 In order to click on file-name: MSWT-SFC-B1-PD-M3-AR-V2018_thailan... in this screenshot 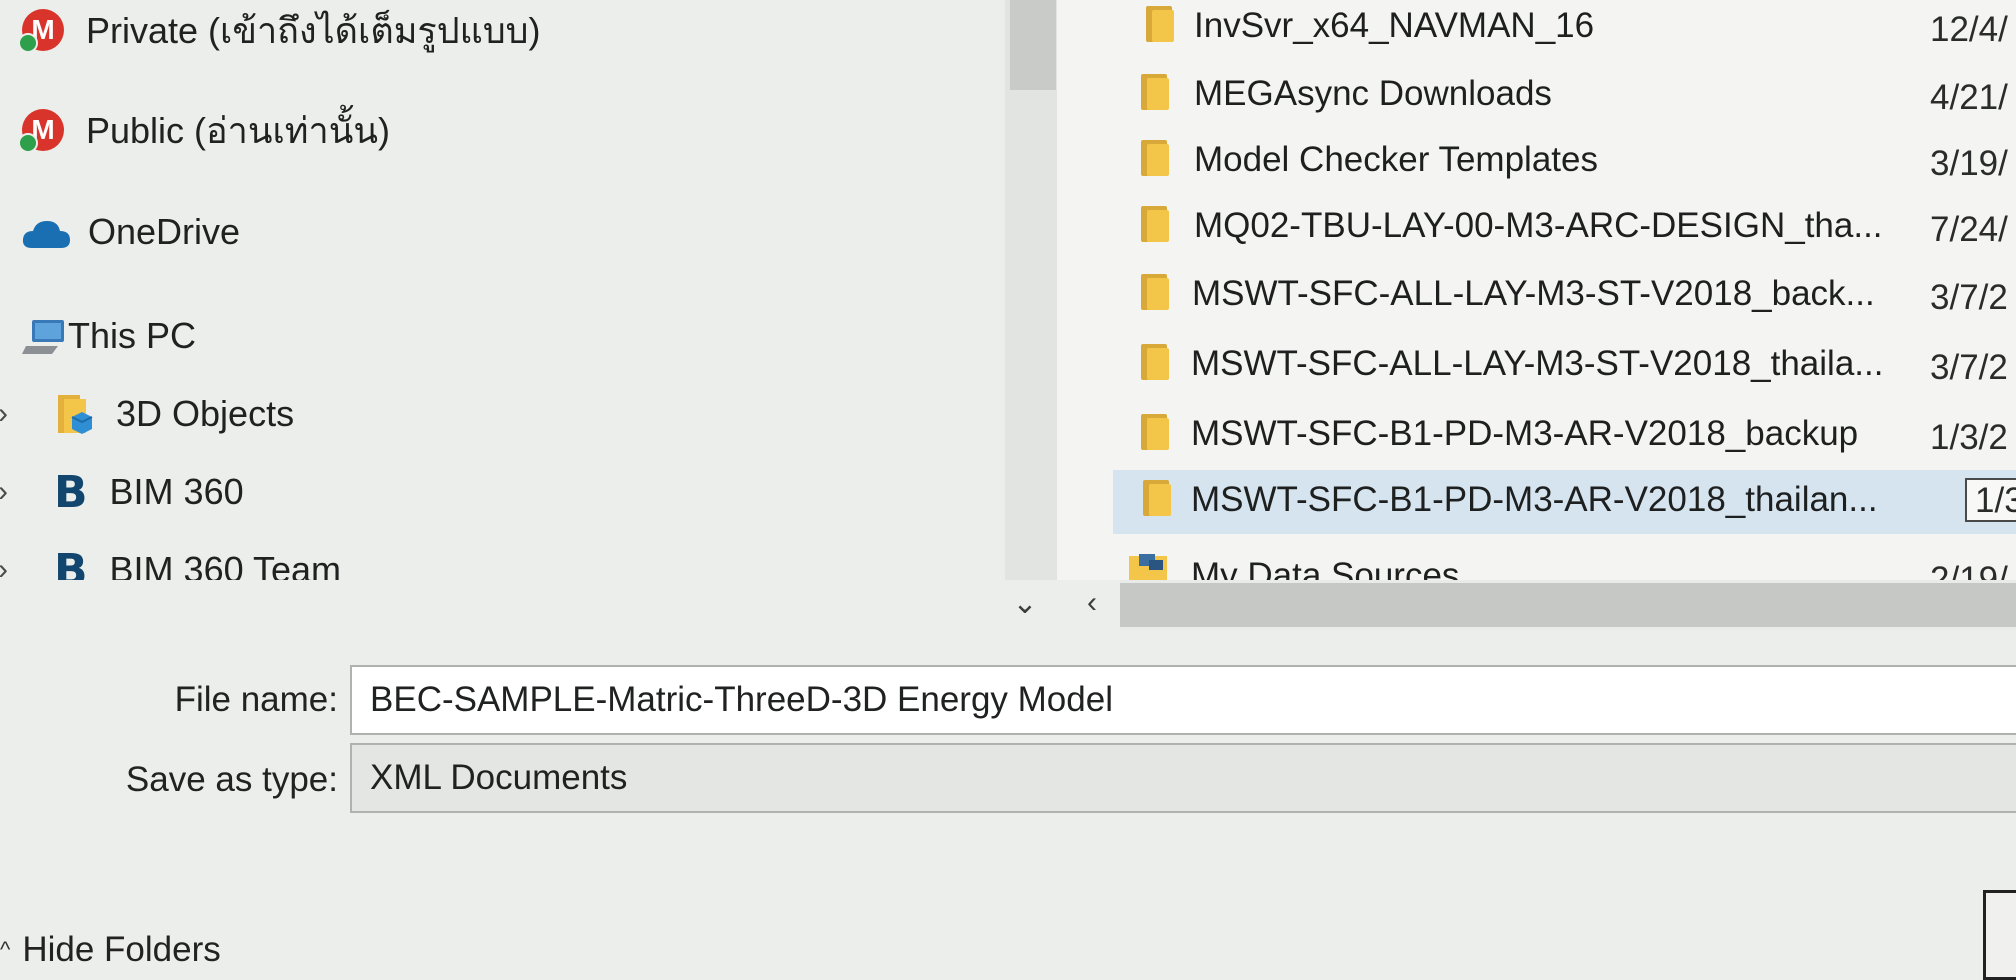, I will do `click(1534, 499)`.